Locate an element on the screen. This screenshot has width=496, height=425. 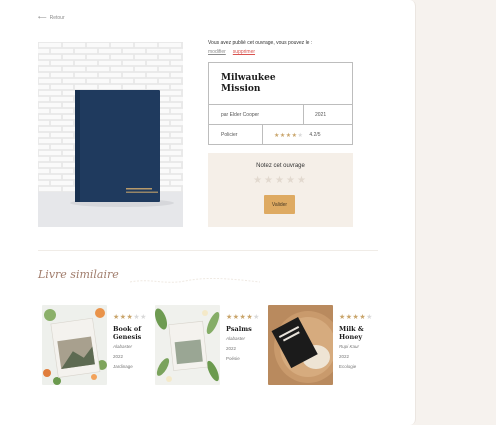
back-link: ⟵ Retour is located at coordinates (51, 18).